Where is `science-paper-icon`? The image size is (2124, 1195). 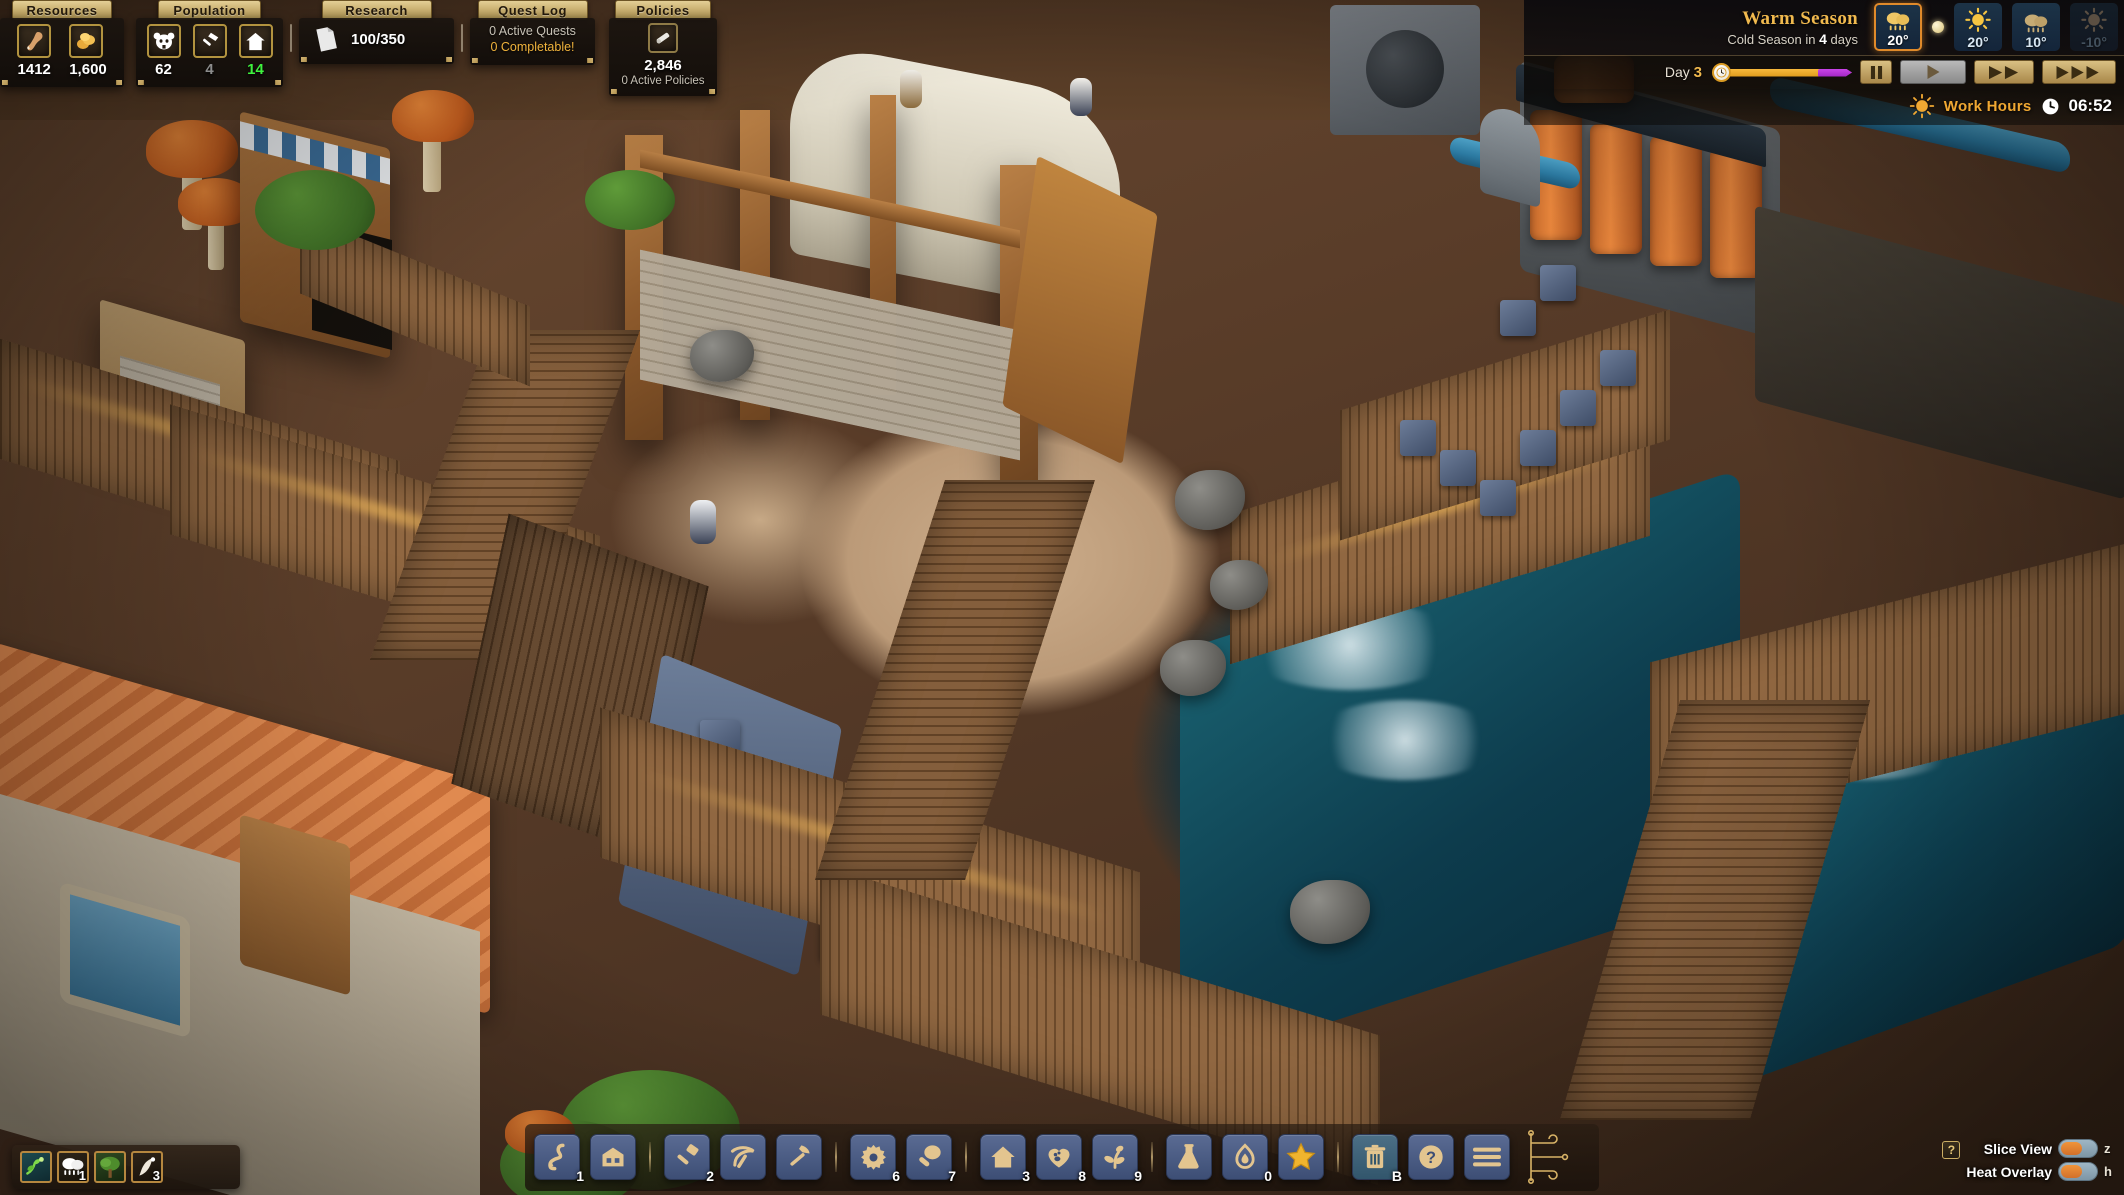
science-paper-icon is located at coordinates (326, 39).